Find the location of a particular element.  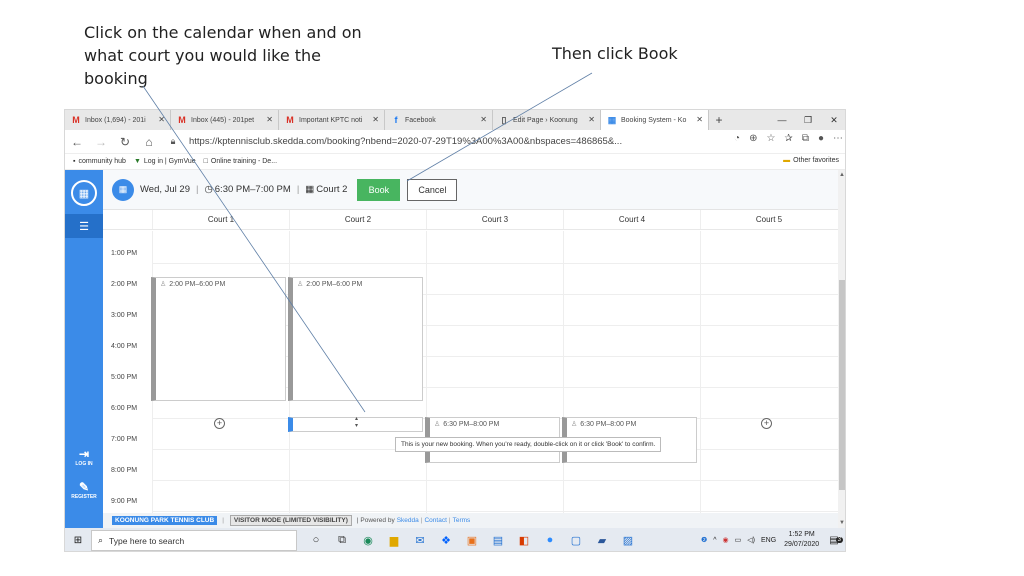

other-favorites: ▬ Other favorites is located at coordinates (811, 160).